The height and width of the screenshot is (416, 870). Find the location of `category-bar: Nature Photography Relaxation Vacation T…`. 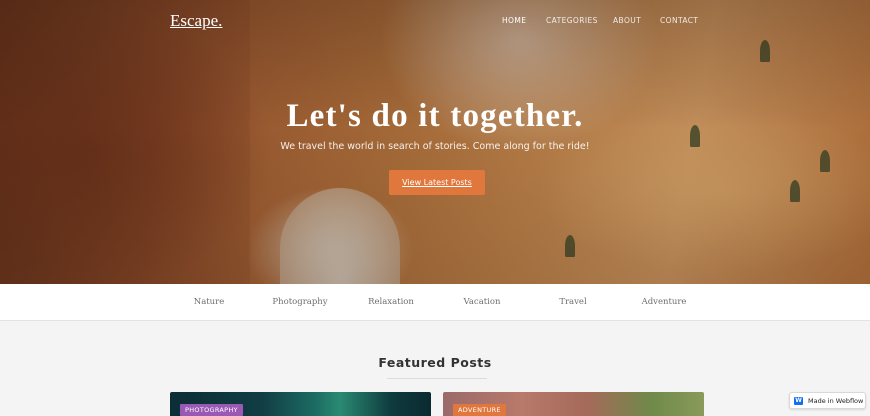

category-bar: Nature Photography Relaxation Vacation T… is located at coordinates (435, 302).